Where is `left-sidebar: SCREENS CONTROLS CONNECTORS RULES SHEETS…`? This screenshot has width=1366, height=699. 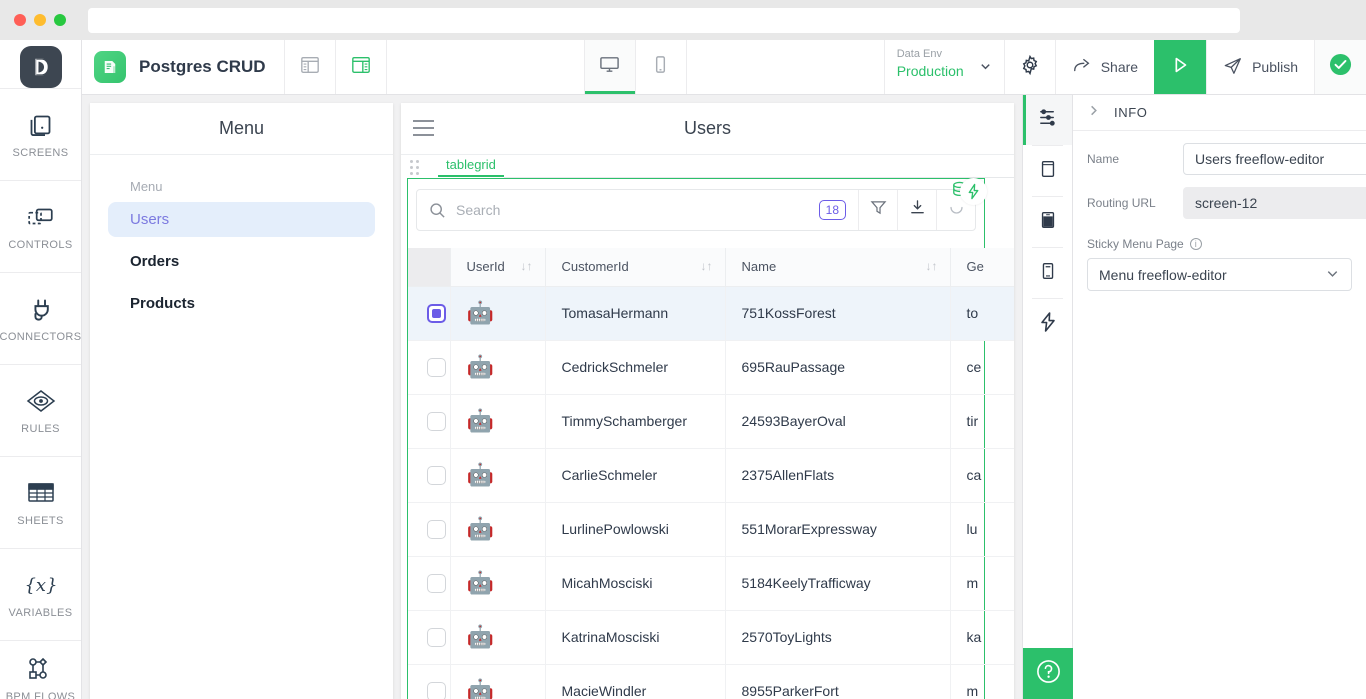 left-sidebar: SCREENS CONTROLS CONNECTORS RULES SHEETS… is located at coordinates (41, 369).